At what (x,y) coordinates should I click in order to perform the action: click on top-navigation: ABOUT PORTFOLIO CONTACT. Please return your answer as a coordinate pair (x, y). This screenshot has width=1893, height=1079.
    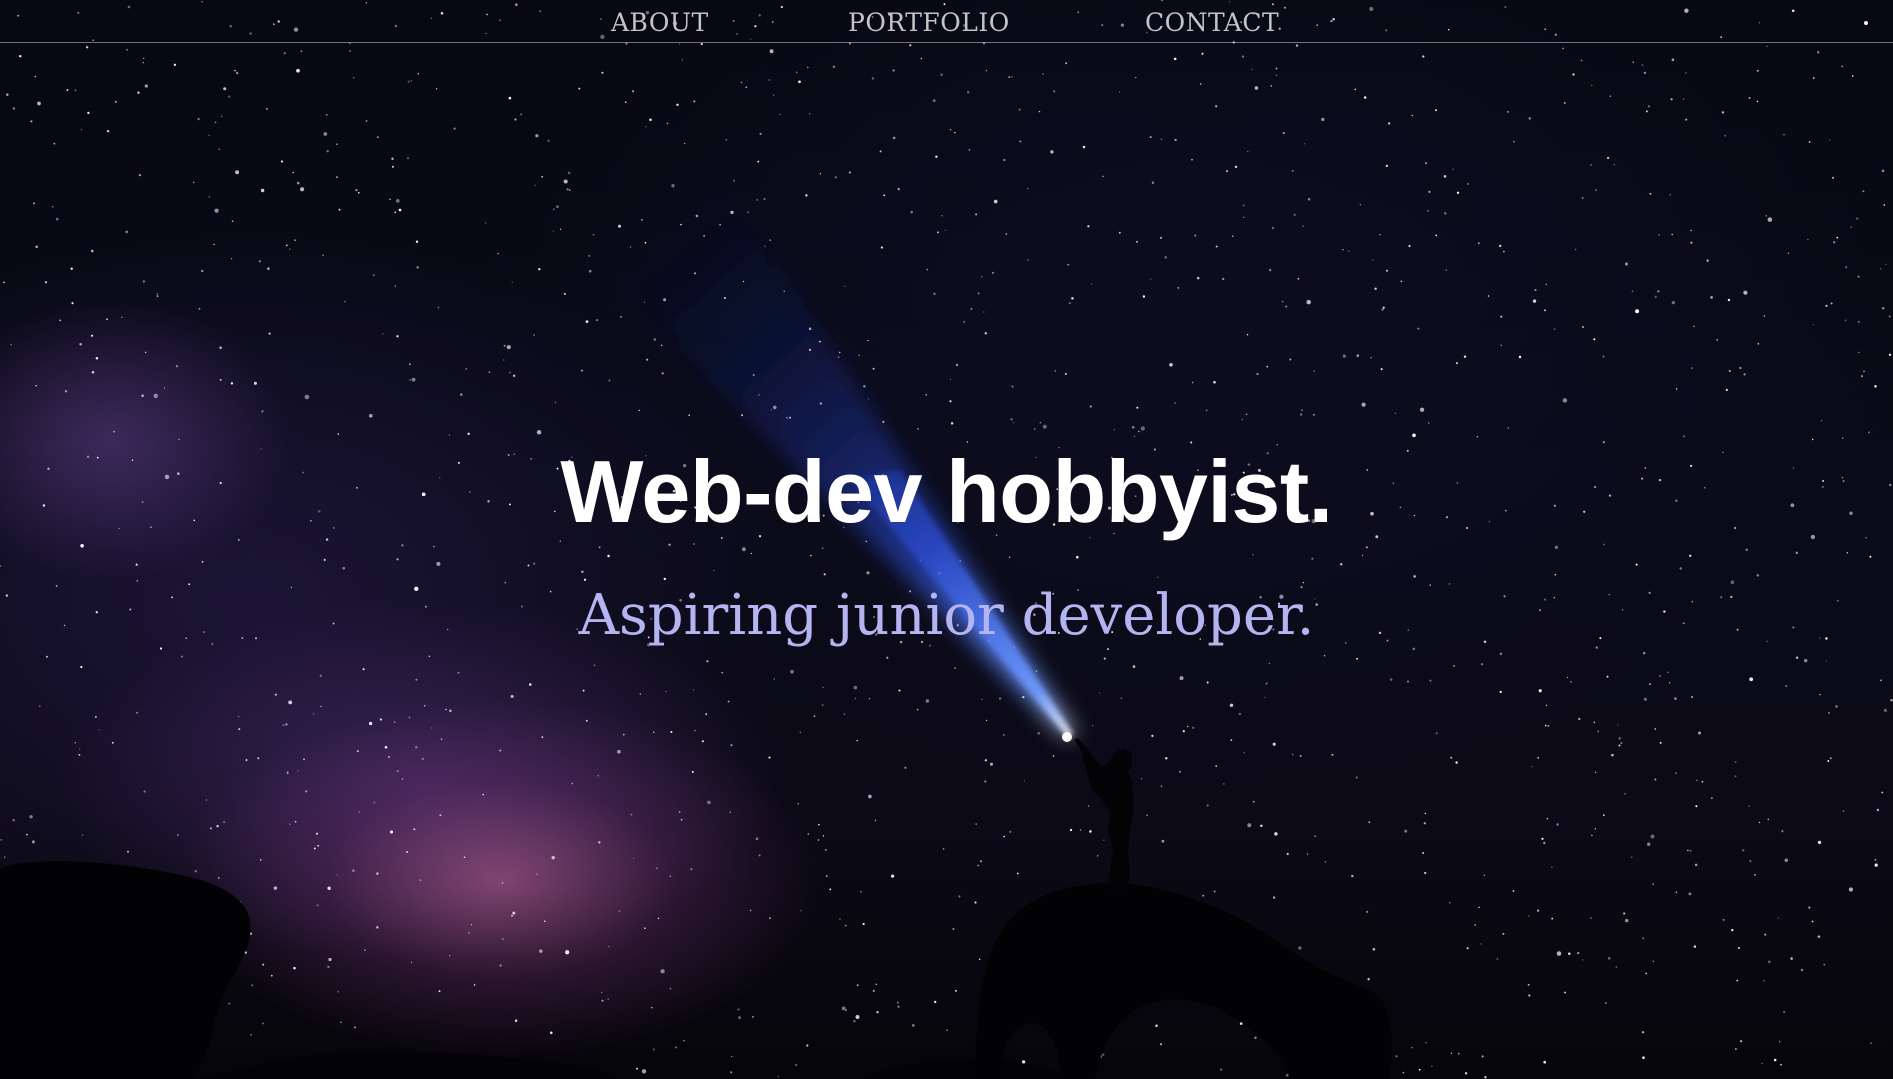
    Looking at the image, I should click on (946, 21).